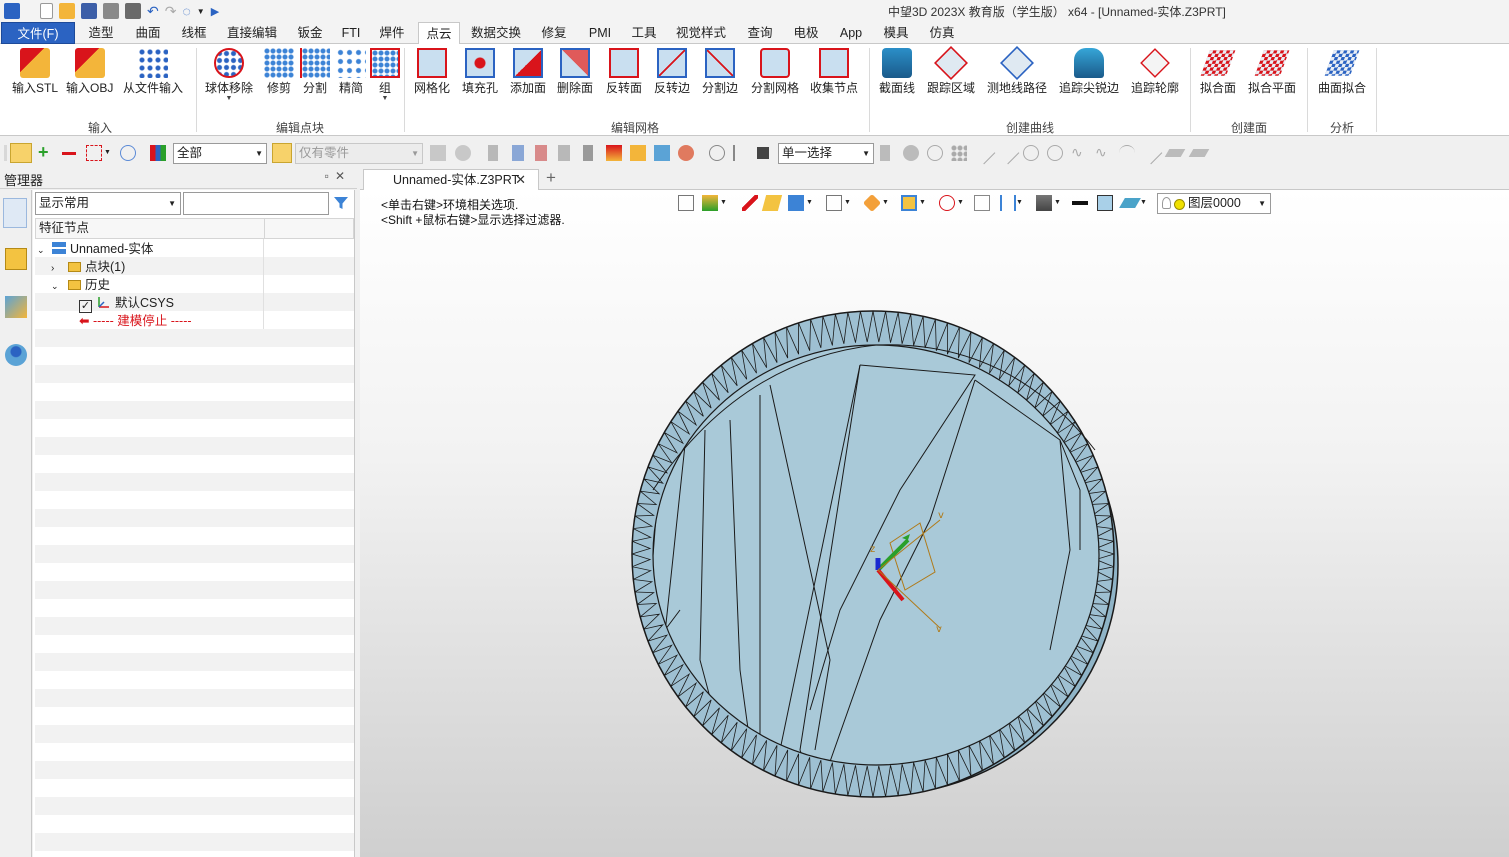 The image size is (1509, 857). What do you see at coordinates (94, 153) in the screenshot?
I see `box-select-icon` at bounding box center [94, 153].